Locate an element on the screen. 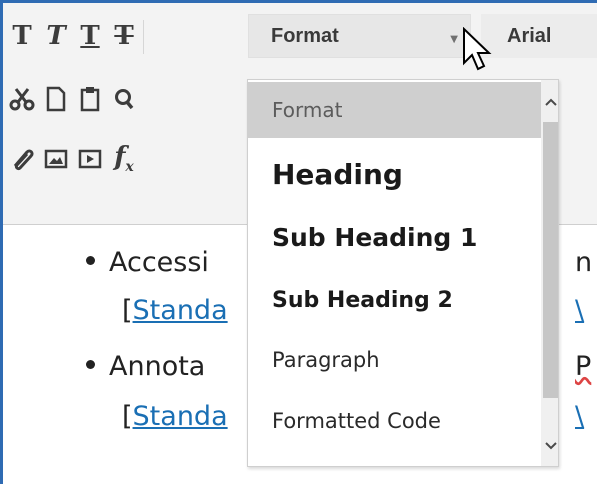 The image size is (597, 484). list-item-trailing: n is located at coordinates (583, 262).